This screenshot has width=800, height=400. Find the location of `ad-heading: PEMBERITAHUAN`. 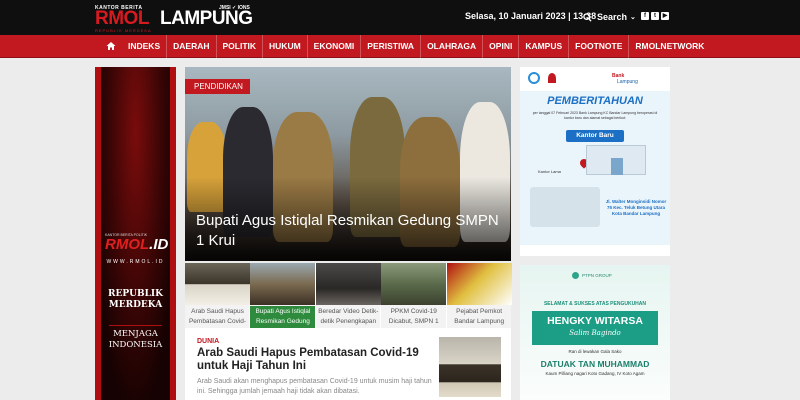

ad-heading: PEMBERITAHUAN is located at coordinates (595, 101).